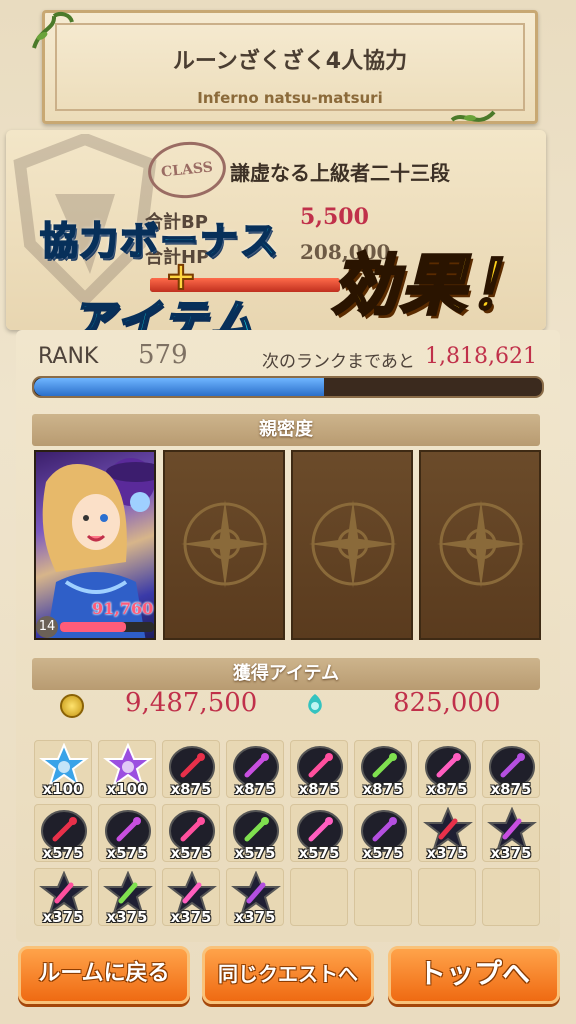 Image resolution: width=576 pixels, height=1024 pixels. What do you see at coordinates (286, 674) in the screenshot?
I see `items-header: 獲得アイテム` at bounding box center [286, 674].